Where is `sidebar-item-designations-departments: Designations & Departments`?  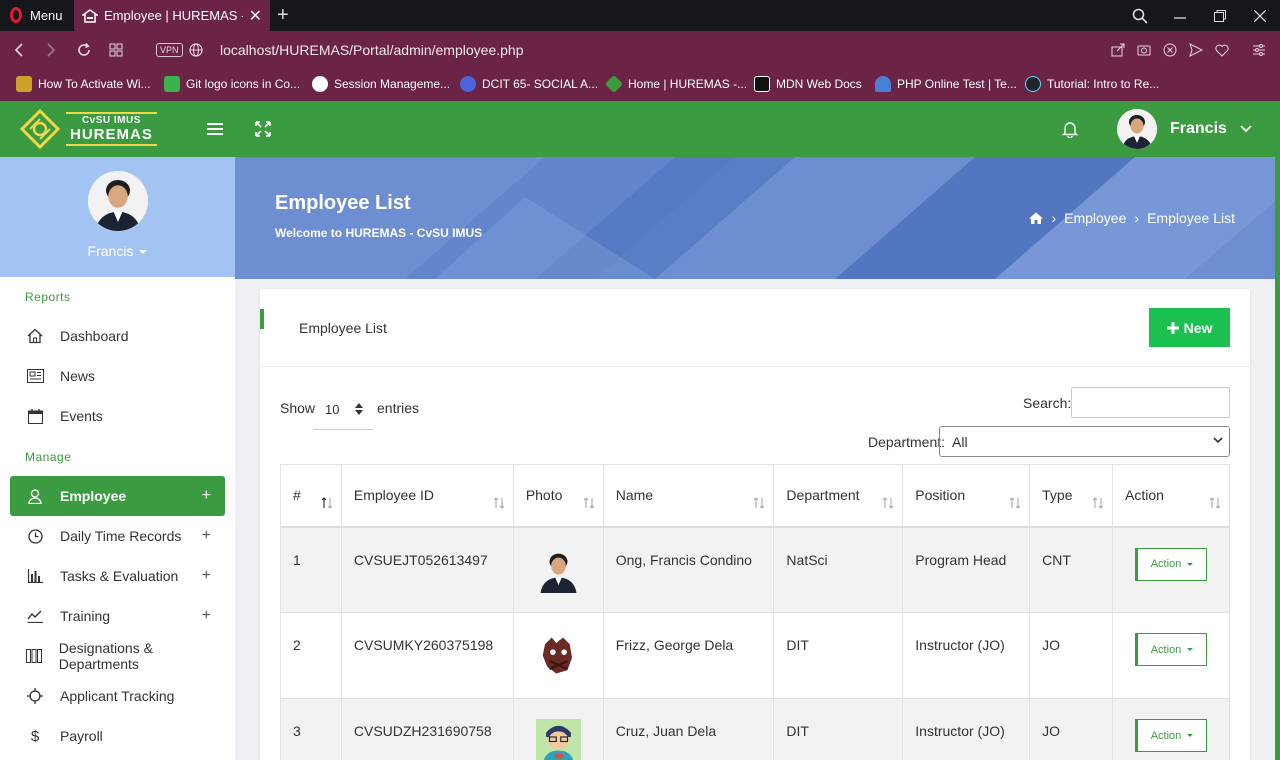
sidebar-item-designations-departments: Designations & Departments is located at coordinates (117, 656).